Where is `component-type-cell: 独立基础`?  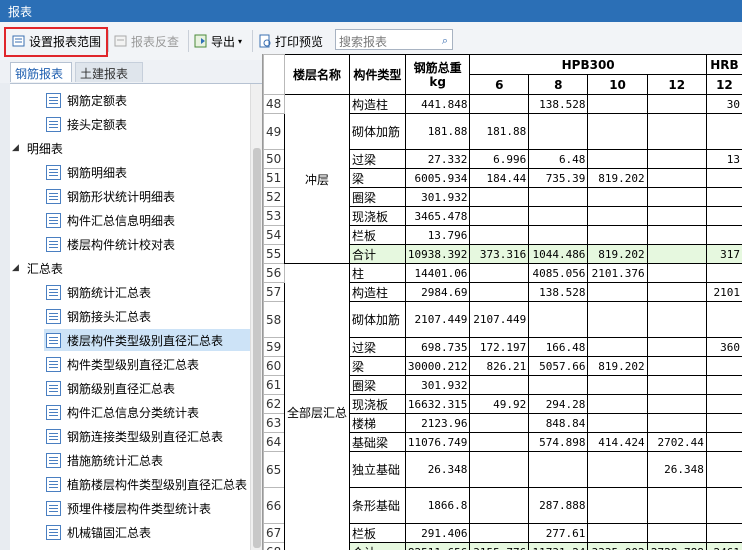
component-type-cell: 独立基础 is located at coordinates (377, 469).